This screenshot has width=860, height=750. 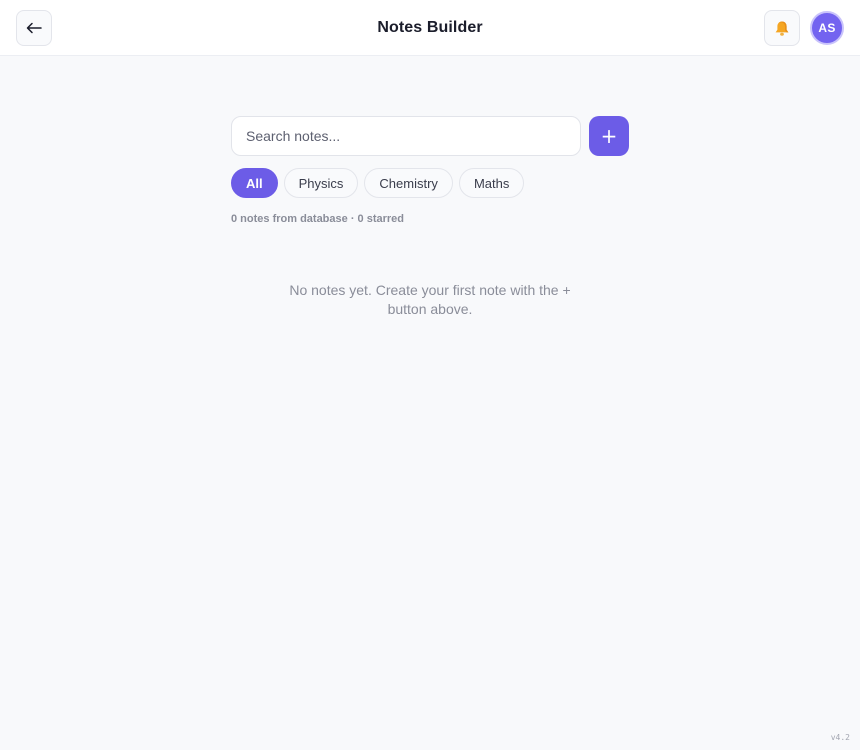 What do you see at coordinates (254, 183) in the screenshot?
I see `filter-chip-all: All` at bounding box center [254, 183].